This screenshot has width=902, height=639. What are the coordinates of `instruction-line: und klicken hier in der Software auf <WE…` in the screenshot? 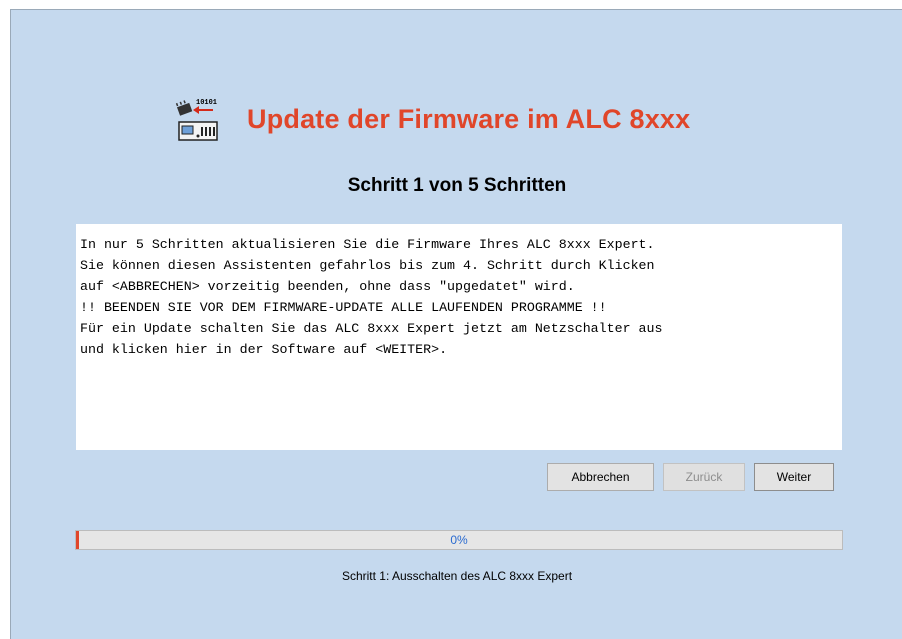 It's located at (264, 349).